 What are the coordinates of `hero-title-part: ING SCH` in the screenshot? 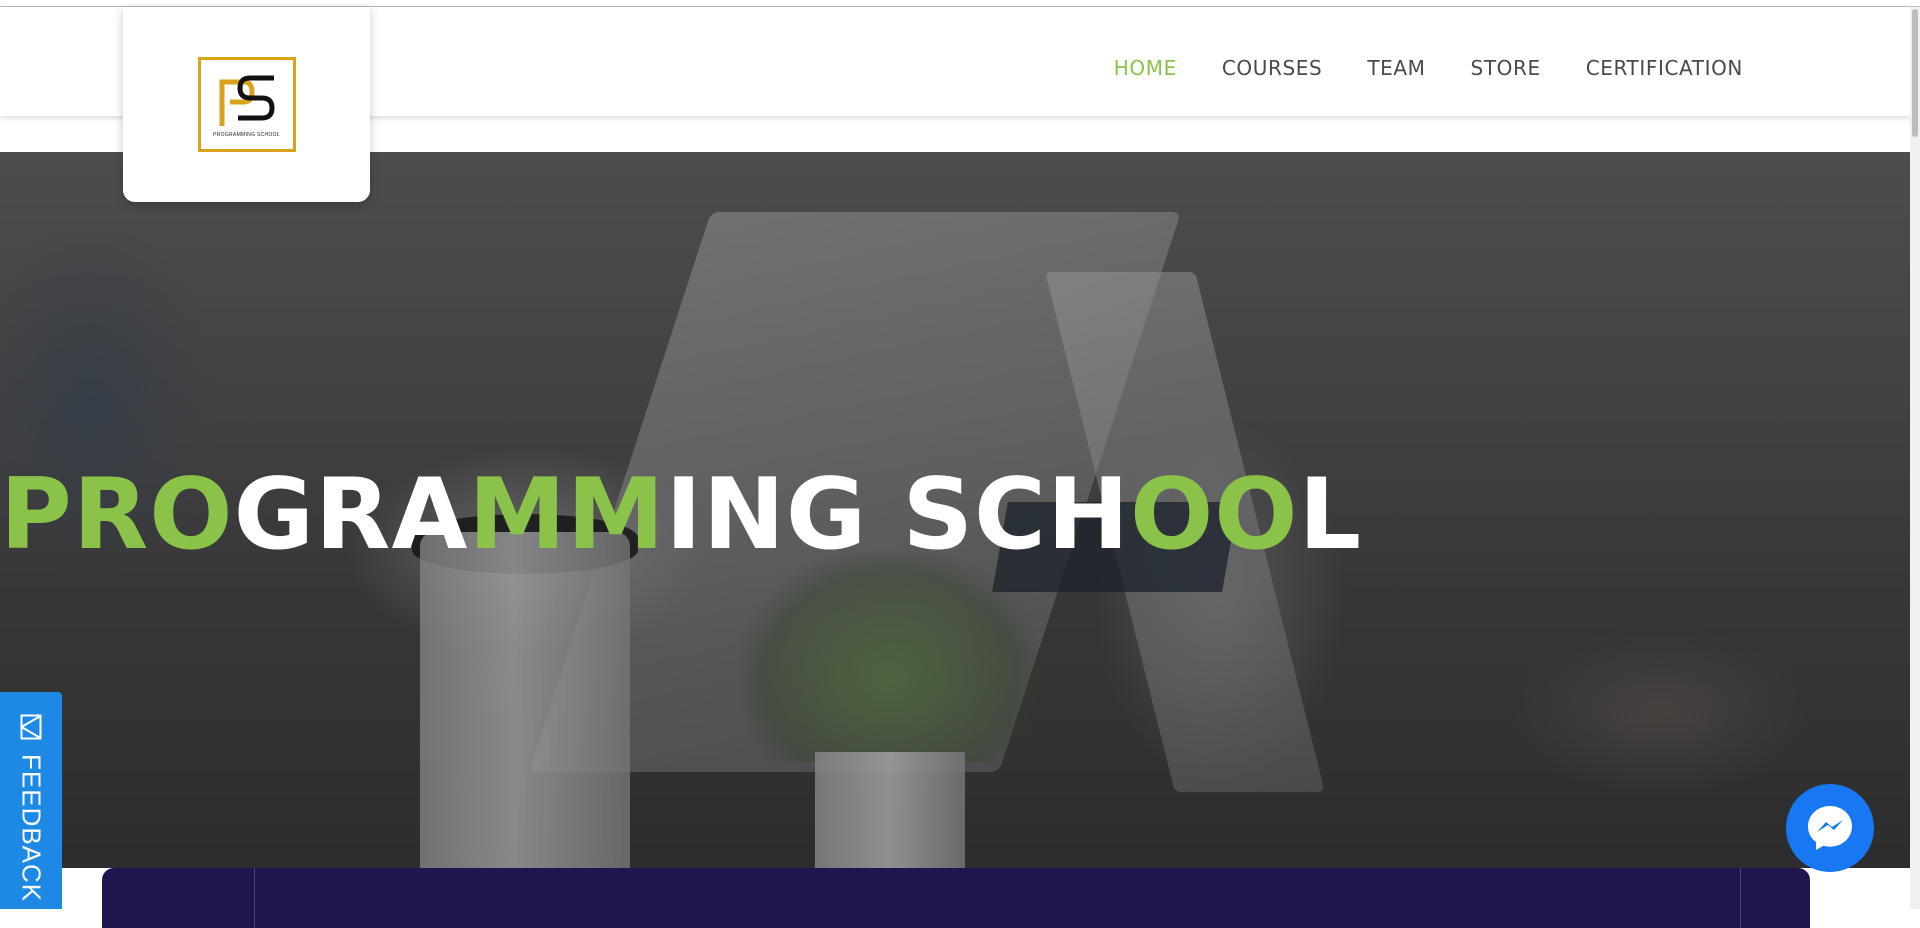 It's located at (897, 514).